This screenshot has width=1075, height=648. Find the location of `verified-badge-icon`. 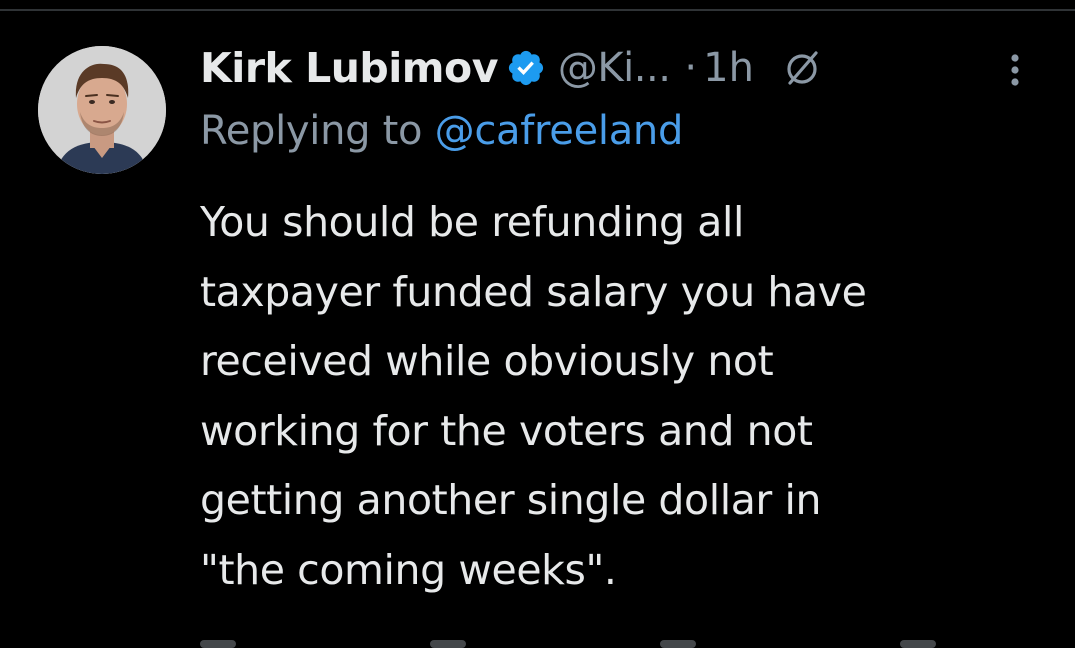

verified-badge-icon is located at coordinates (526, 68).